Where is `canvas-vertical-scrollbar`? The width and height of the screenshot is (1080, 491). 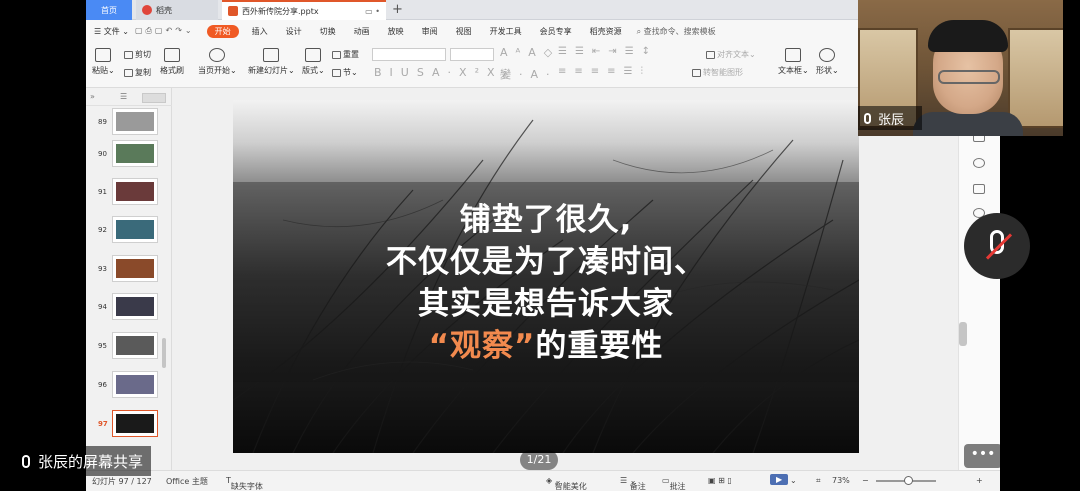
canvas-vertical-scrollbar is located at coordinates (963, 334).